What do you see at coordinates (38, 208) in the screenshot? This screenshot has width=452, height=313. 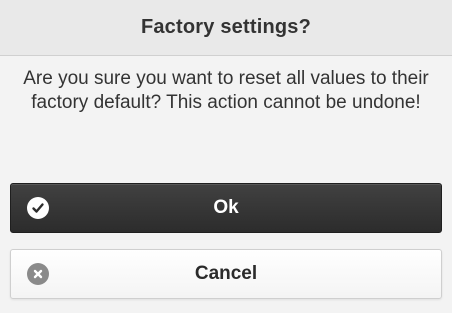 I see `check-icon` at bounding box center [38, 208].